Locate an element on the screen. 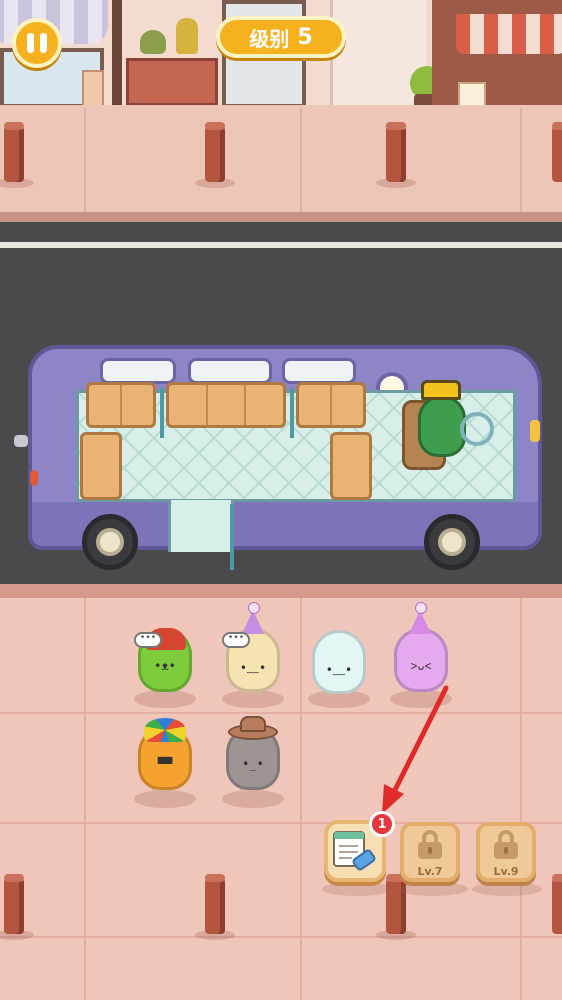  locked-tool-lv9: Lv.9 is located at coordinates (506, 852).